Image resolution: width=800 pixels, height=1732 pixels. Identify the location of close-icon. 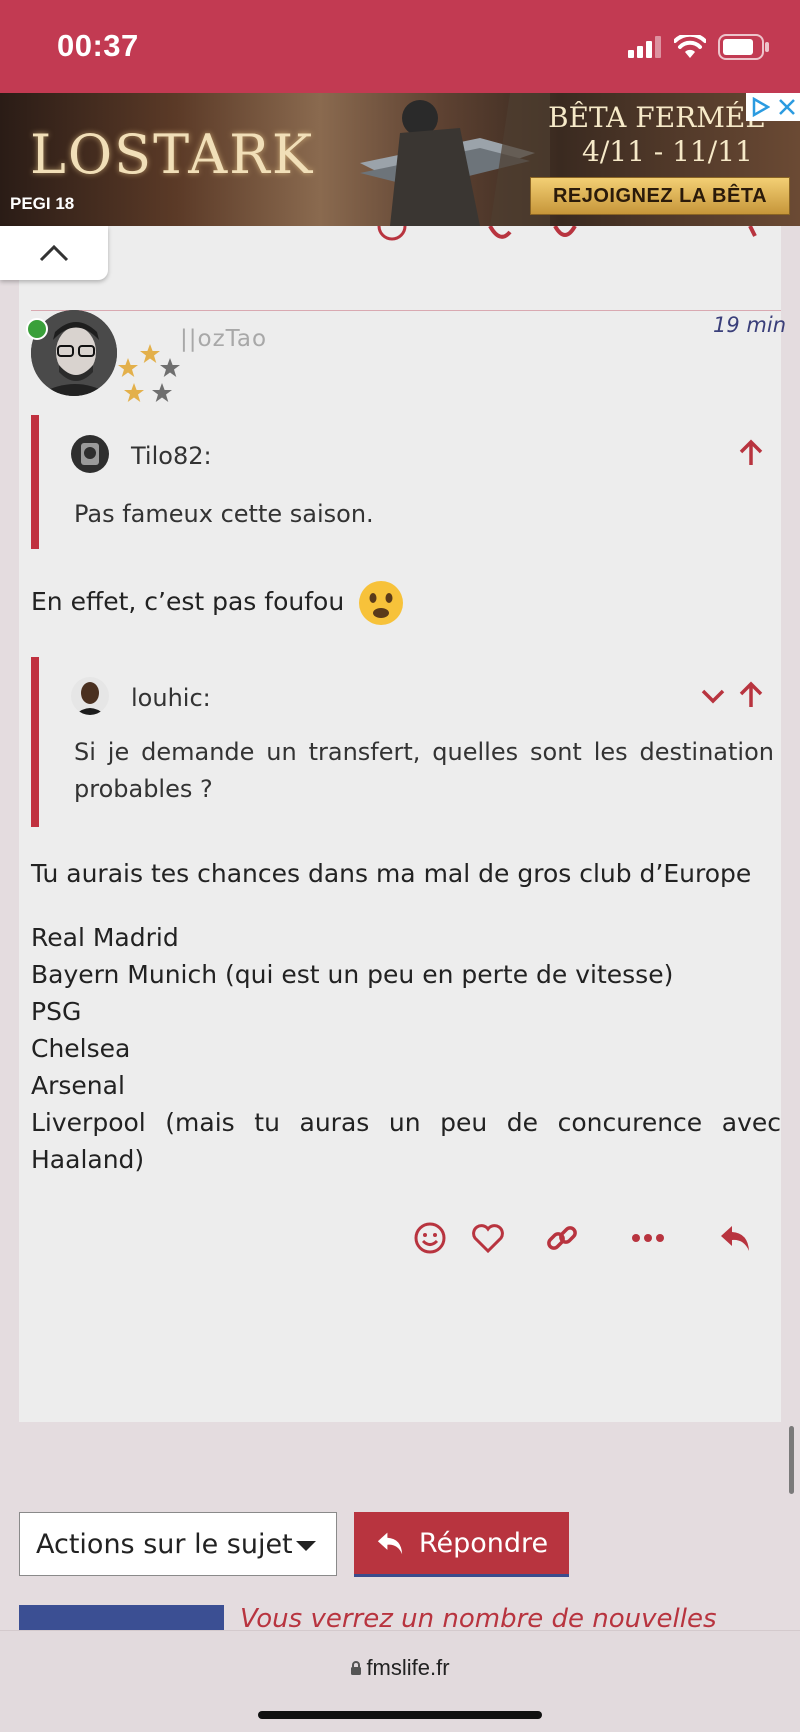
(787, 107).